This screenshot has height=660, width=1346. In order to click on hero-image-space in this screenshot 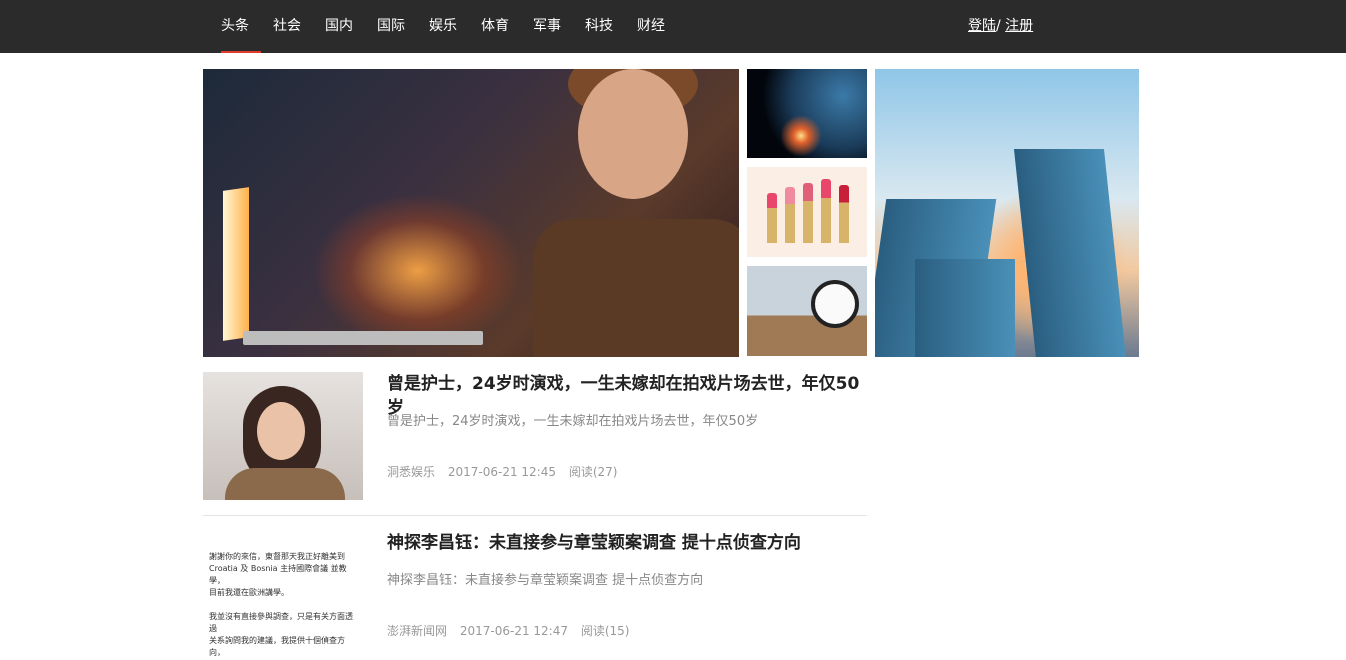, I will do `click(807, 113)`.